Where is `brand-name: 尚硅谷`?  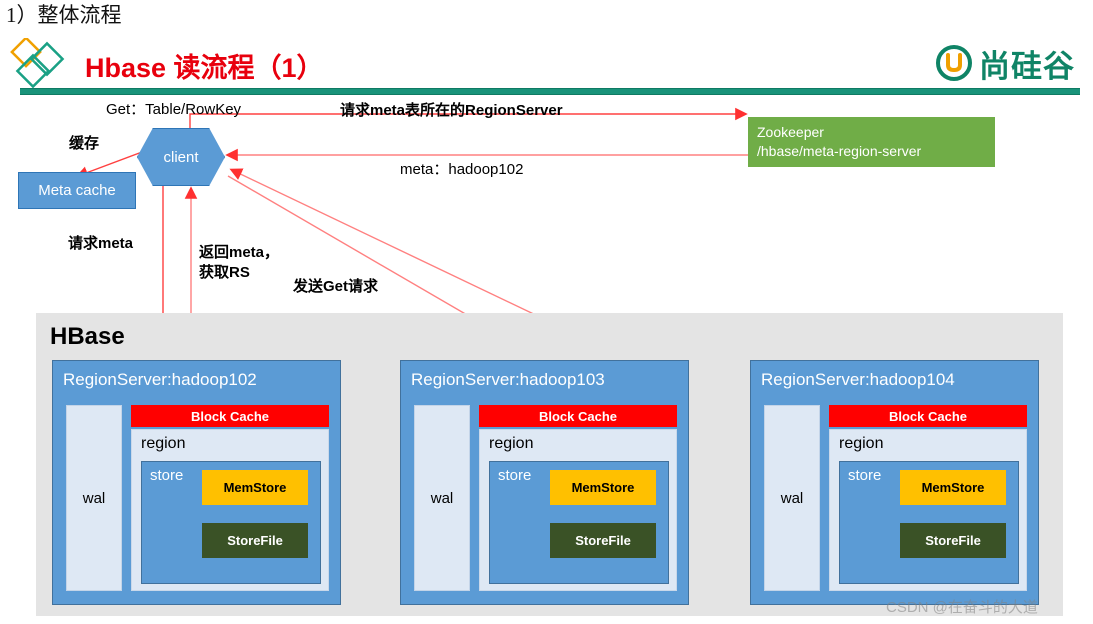 brand-name: 尚硅谷 is located at coordinates (1027, 66).